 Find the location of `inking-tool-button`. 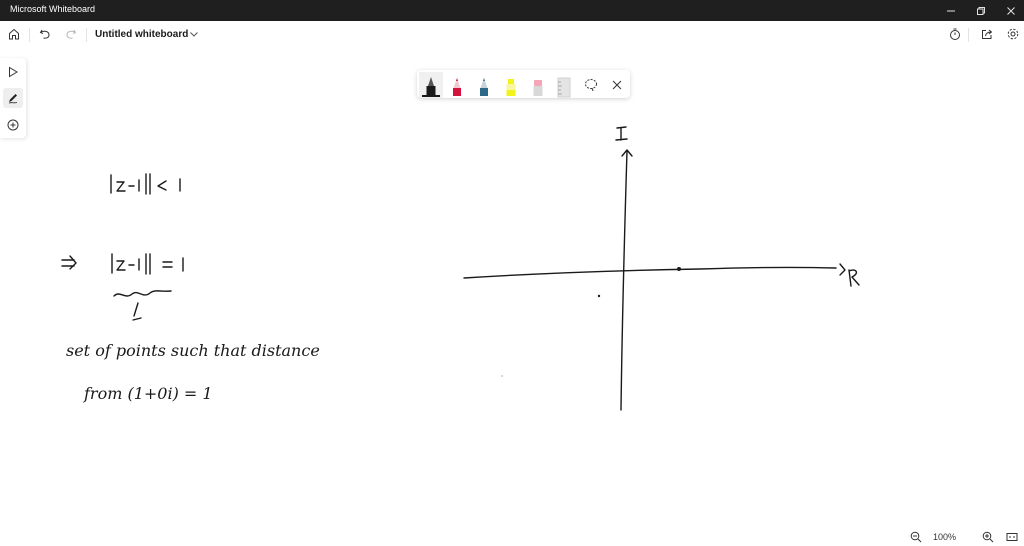

inking-tool-button is located at coordinates (13, 98).